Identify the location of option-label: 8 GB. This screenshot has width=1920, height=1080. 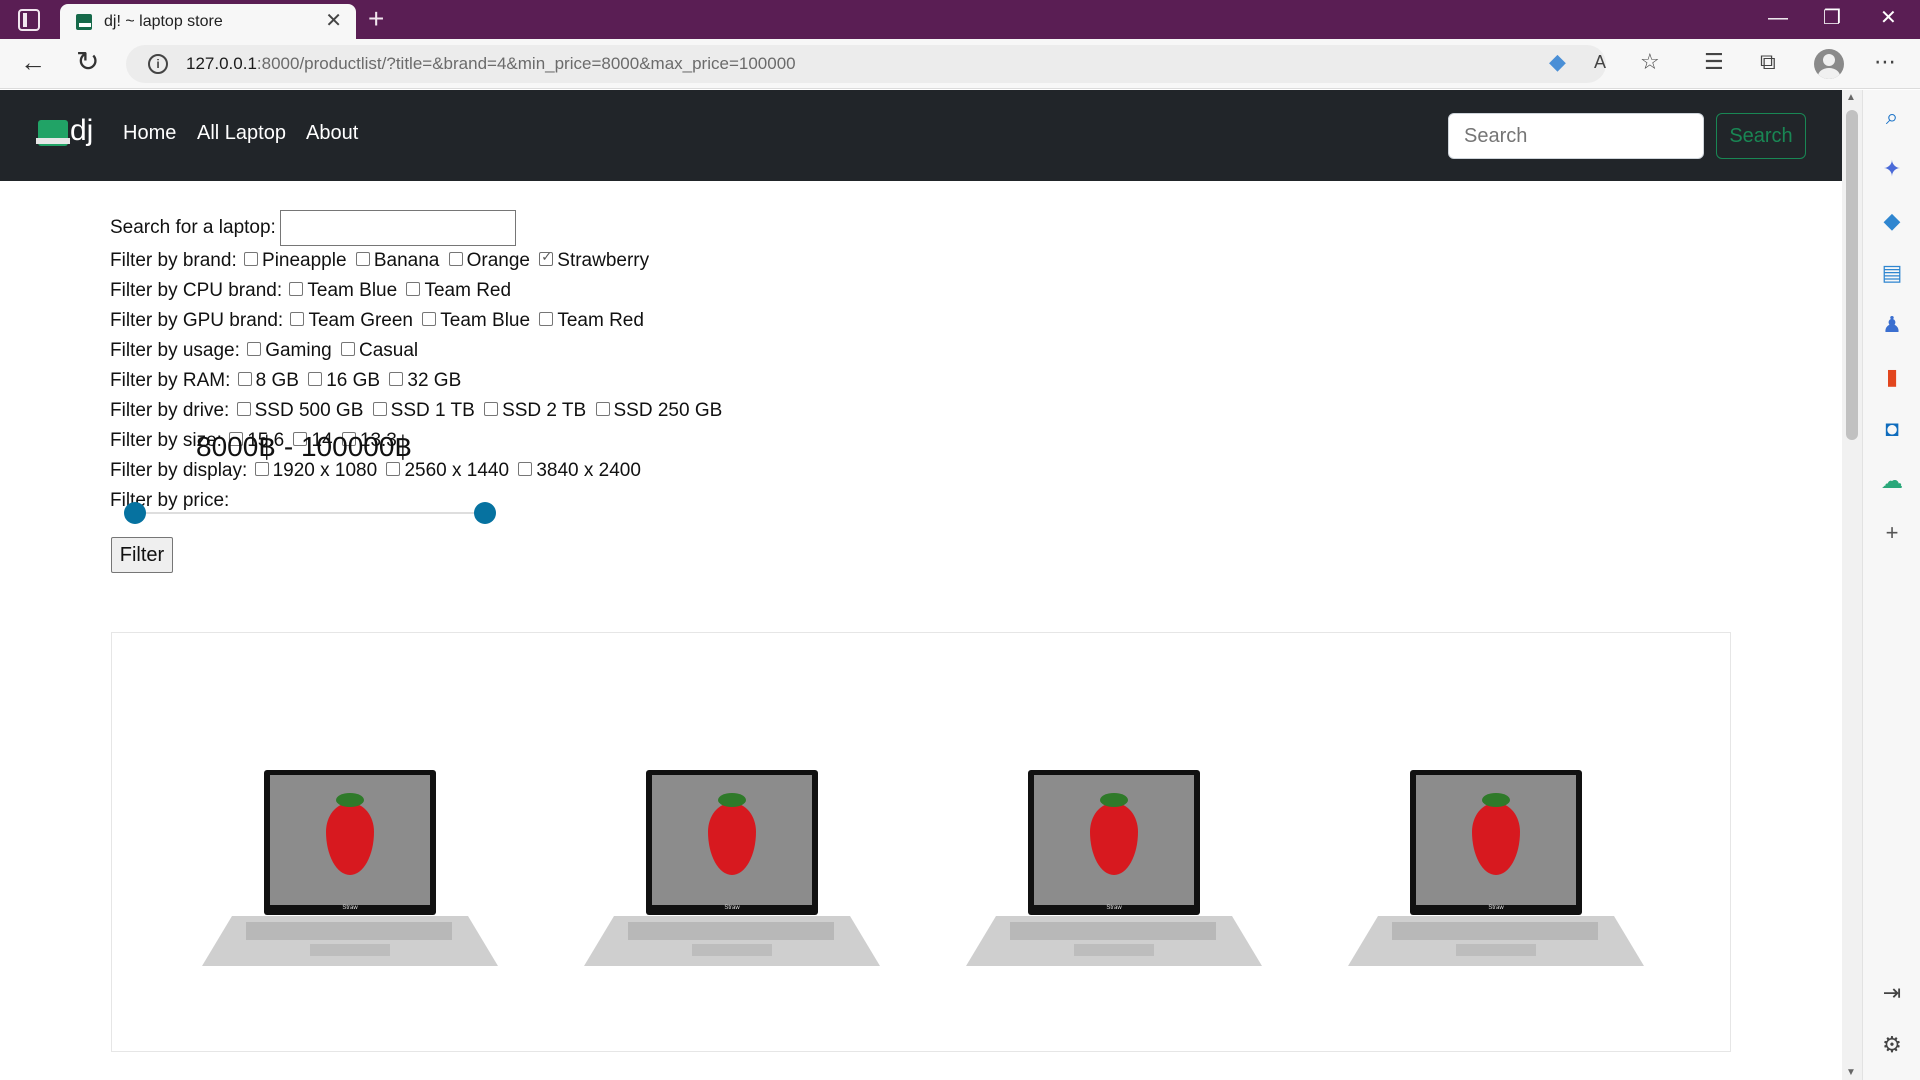
(277, 380).